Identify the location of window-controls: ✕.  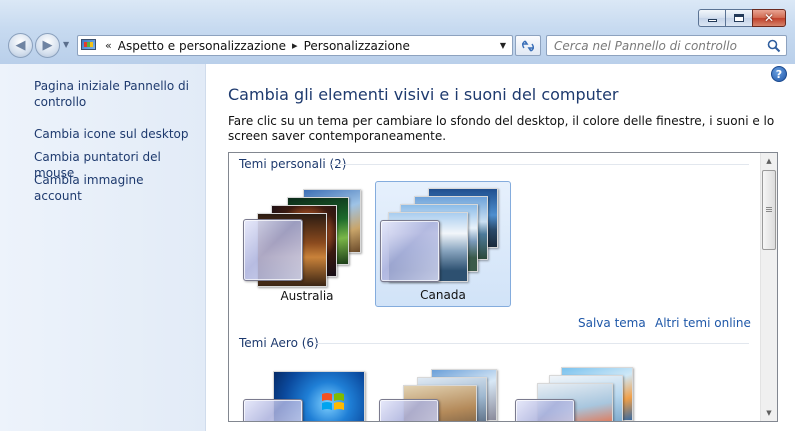
(742, 18).